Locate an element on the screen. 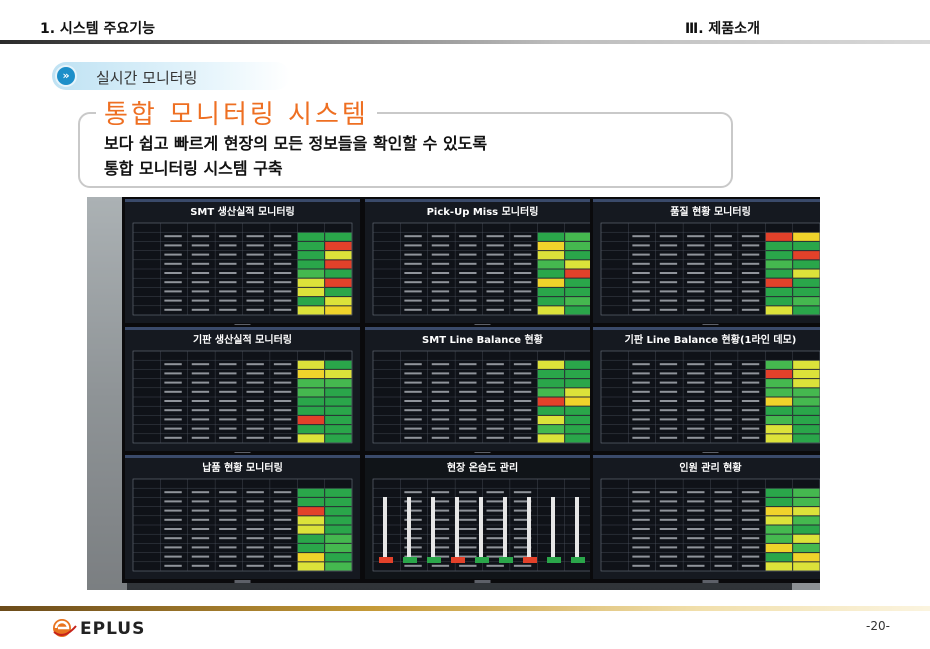 The height and width of the screenshot is (649, 930). summary-line-2: 통합 모니터링 시스템 구축 is located at coordinates (193, 168).